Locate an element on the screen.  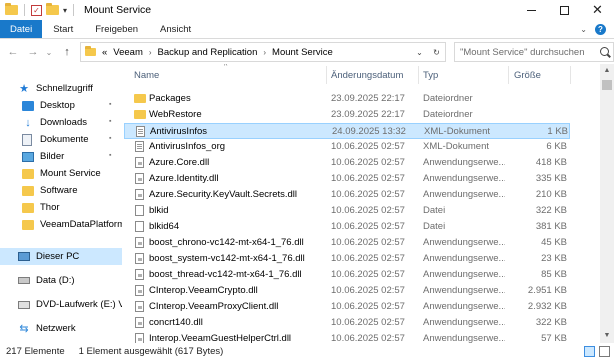
back-button: ← is located at coordinates (13, 52).